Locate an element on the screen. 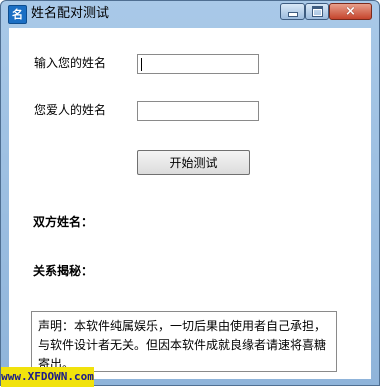  minimize-button is located at coordinates (292, 11).